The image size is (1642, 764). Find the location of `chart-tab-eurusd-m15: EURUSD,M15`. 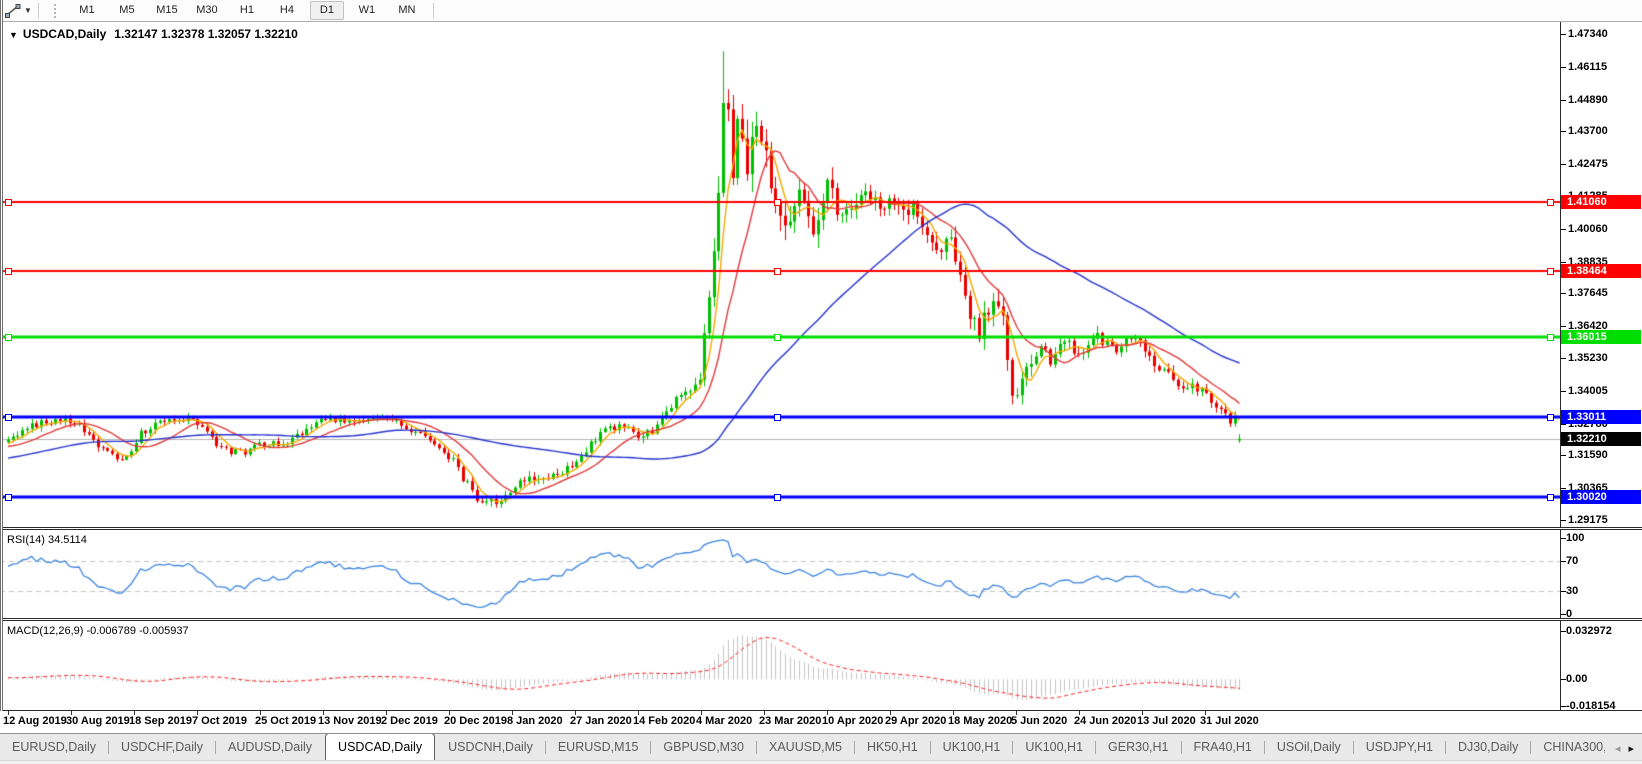

chart-tab-eurusd-m15: EURUSD,M15 is located at coordinates (598, 747).